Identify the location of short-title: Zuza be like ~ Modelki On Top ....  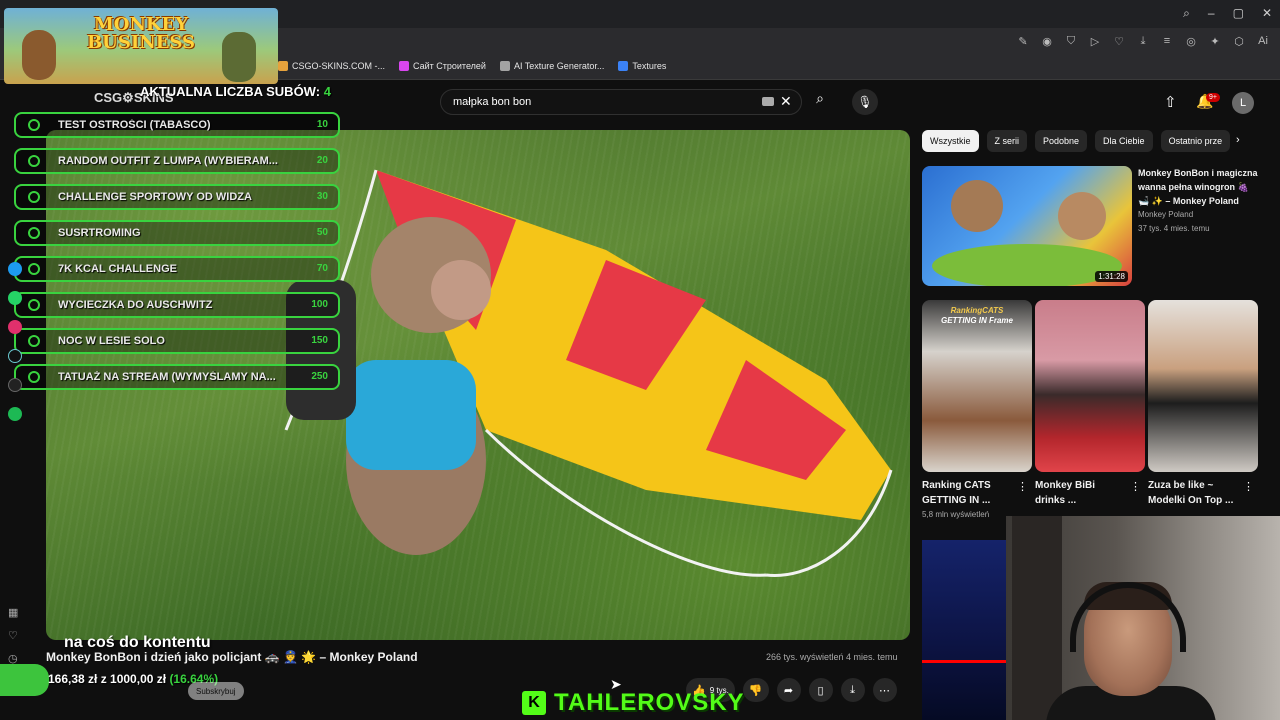
(1191, 493).